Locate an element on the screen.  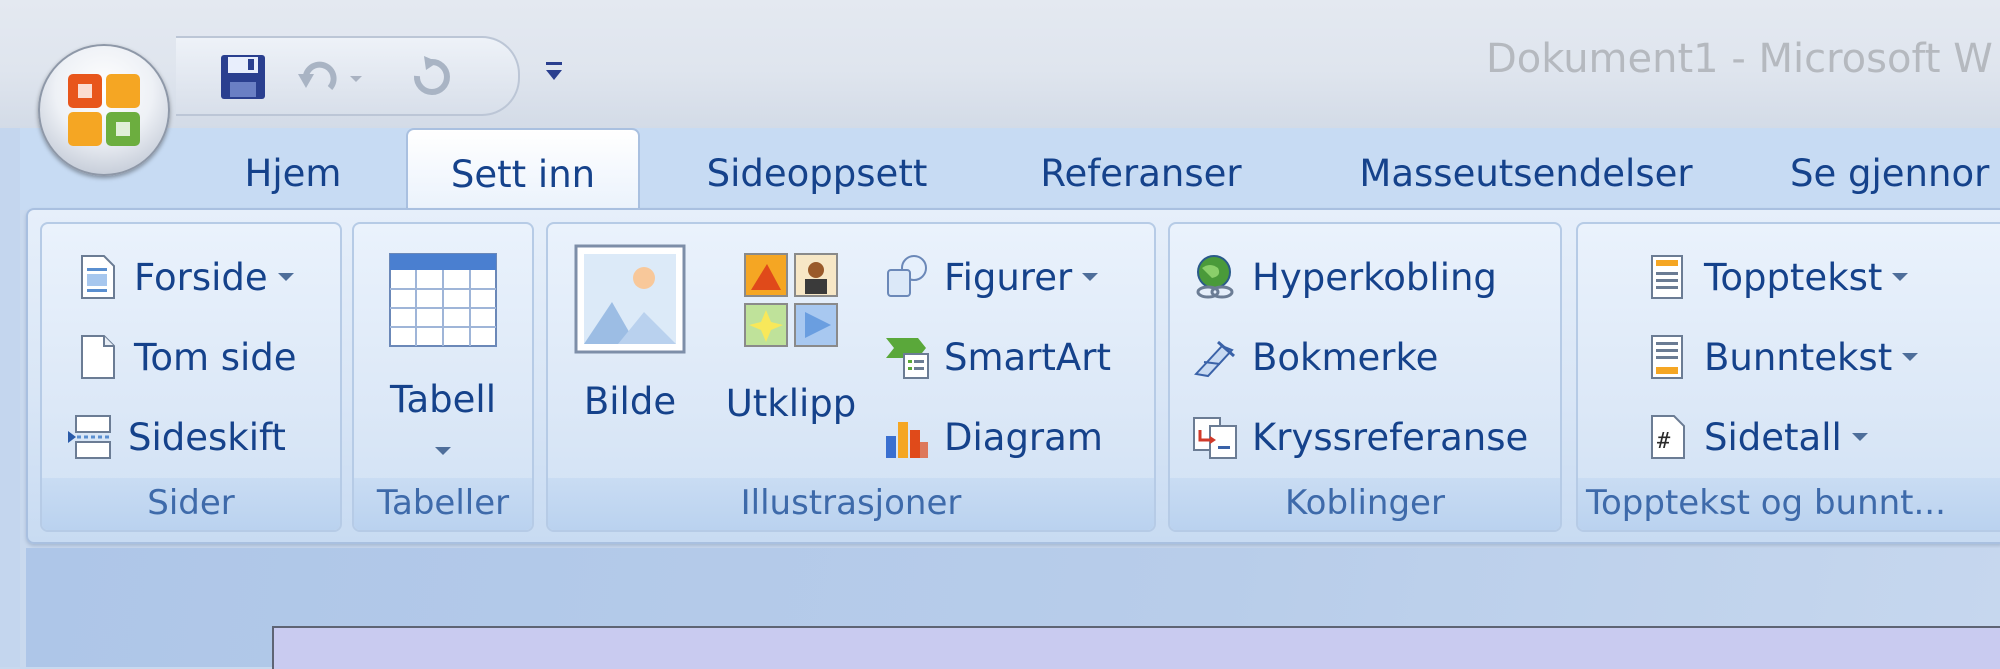
quick-access-toolbar is located at coordinates (348, 76).